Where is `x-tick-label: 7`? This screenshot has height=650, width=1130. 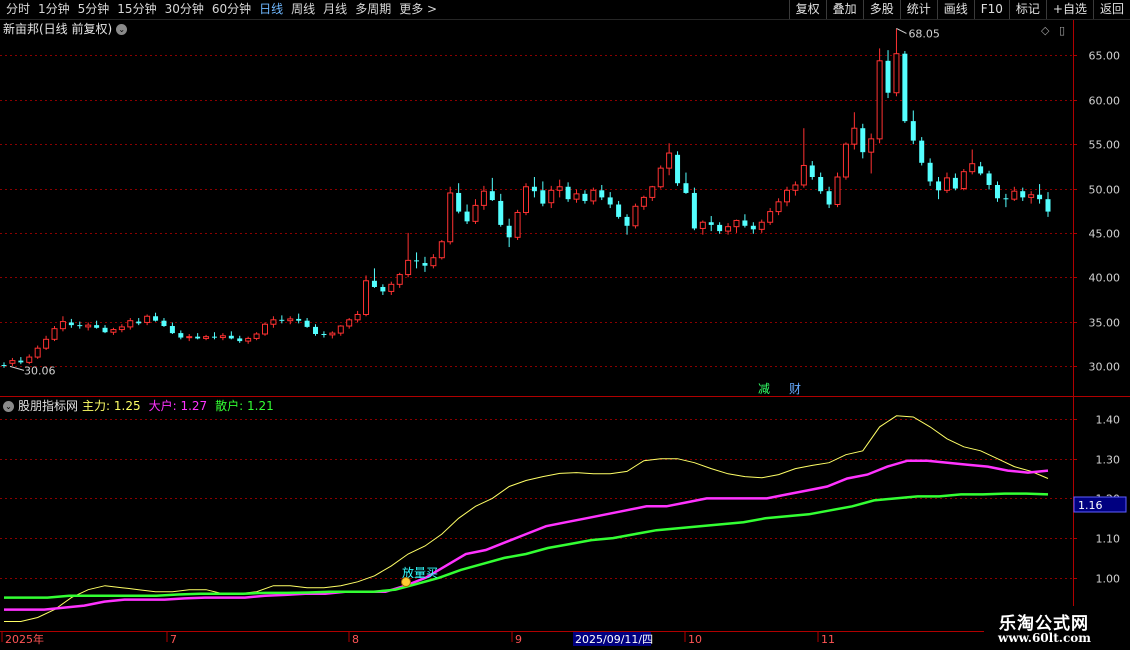 x-tick-label: 7 is located at coordinates (173, 639).